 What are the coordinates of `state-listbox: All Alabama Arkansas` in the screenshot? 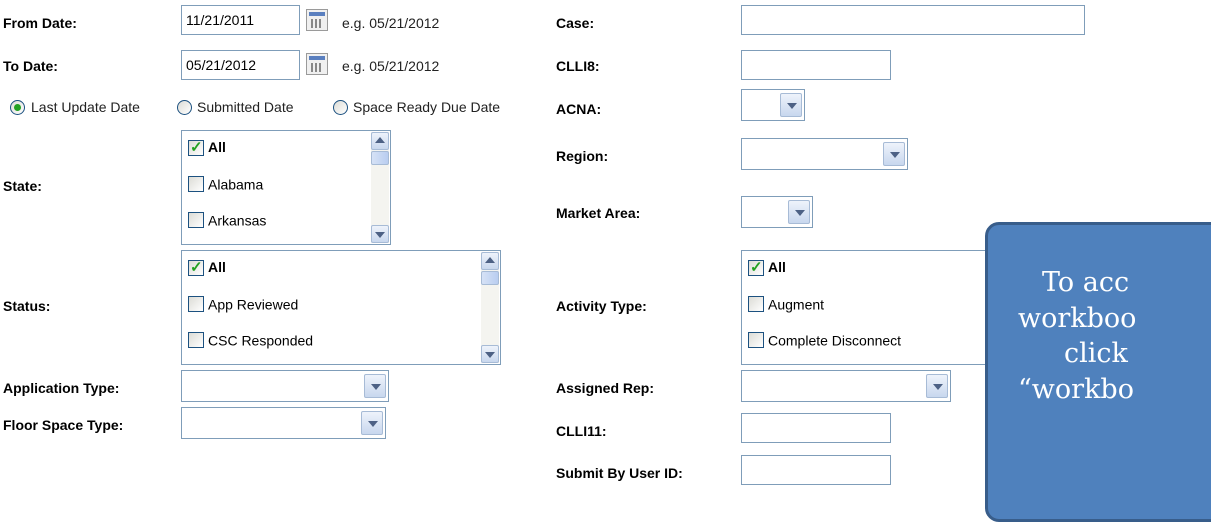 It's located at (286, 187).